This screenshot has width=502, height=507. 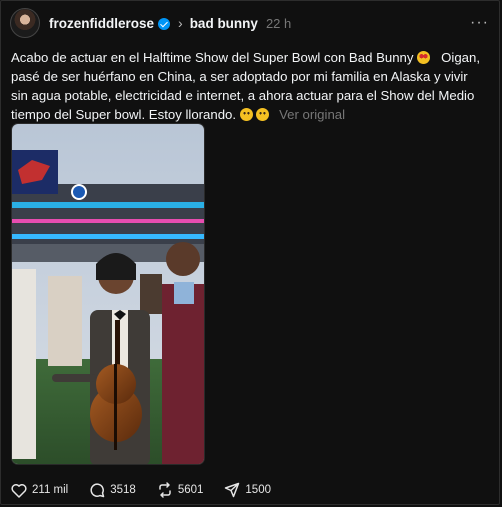 What do you see at coordinates (25, 23) in the screenshot?
I see `avatar` at bounding box center [25, 23].